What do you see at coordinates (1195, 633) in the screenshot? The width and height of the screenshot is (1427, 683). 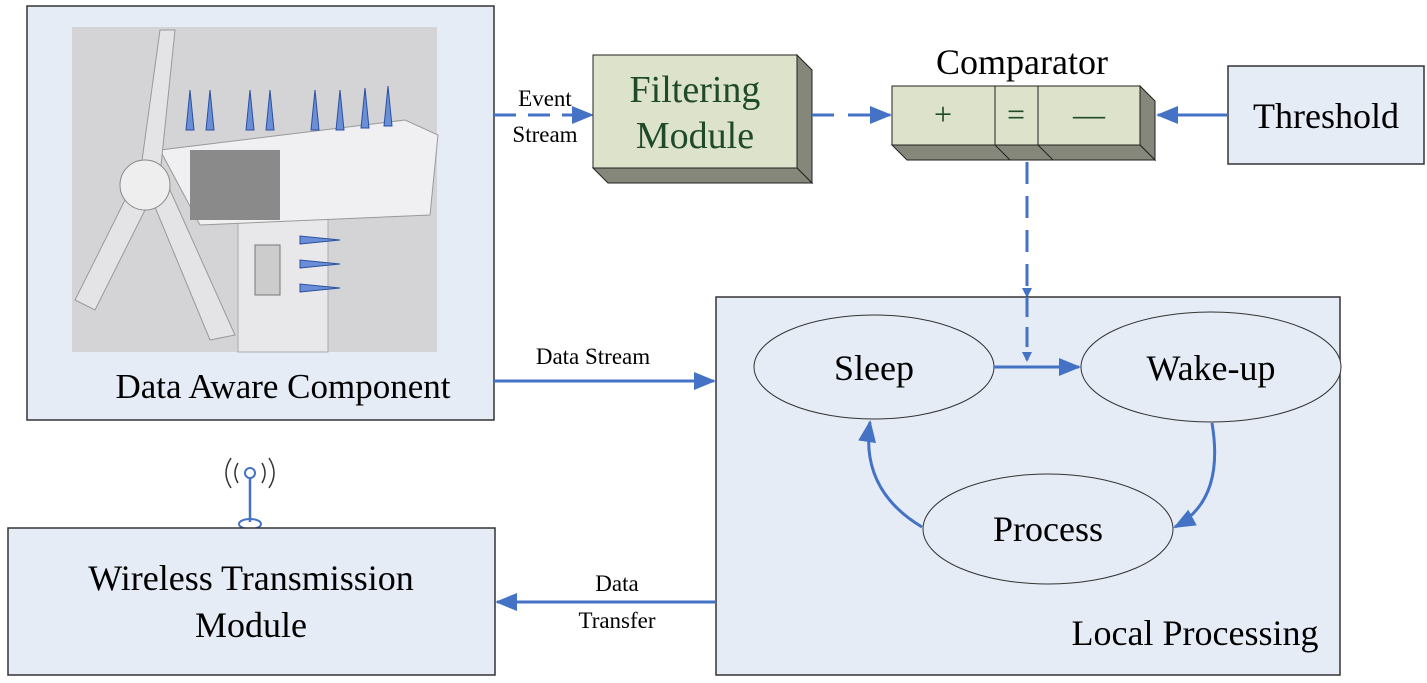 I see `local-processing-label: Local Processing` at bounding box center [1195, 633].